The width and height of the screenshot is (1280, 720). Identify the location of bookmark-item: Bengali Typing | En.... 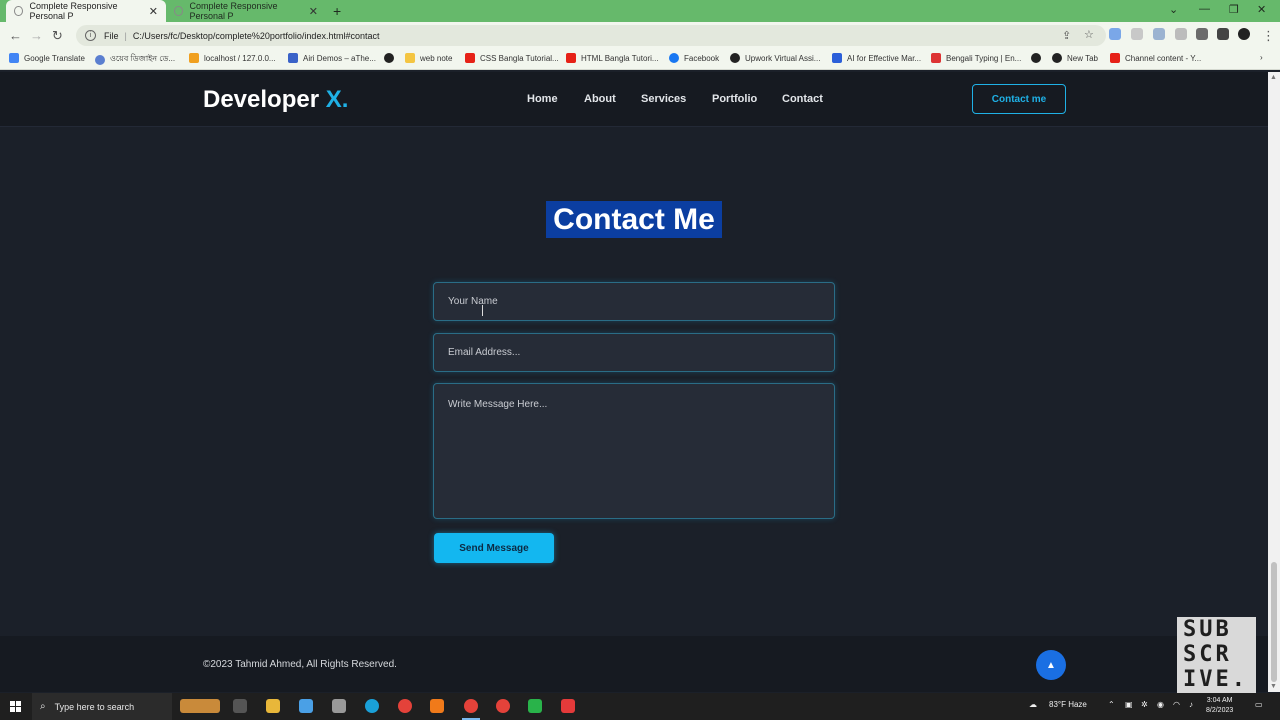
(976, 58).